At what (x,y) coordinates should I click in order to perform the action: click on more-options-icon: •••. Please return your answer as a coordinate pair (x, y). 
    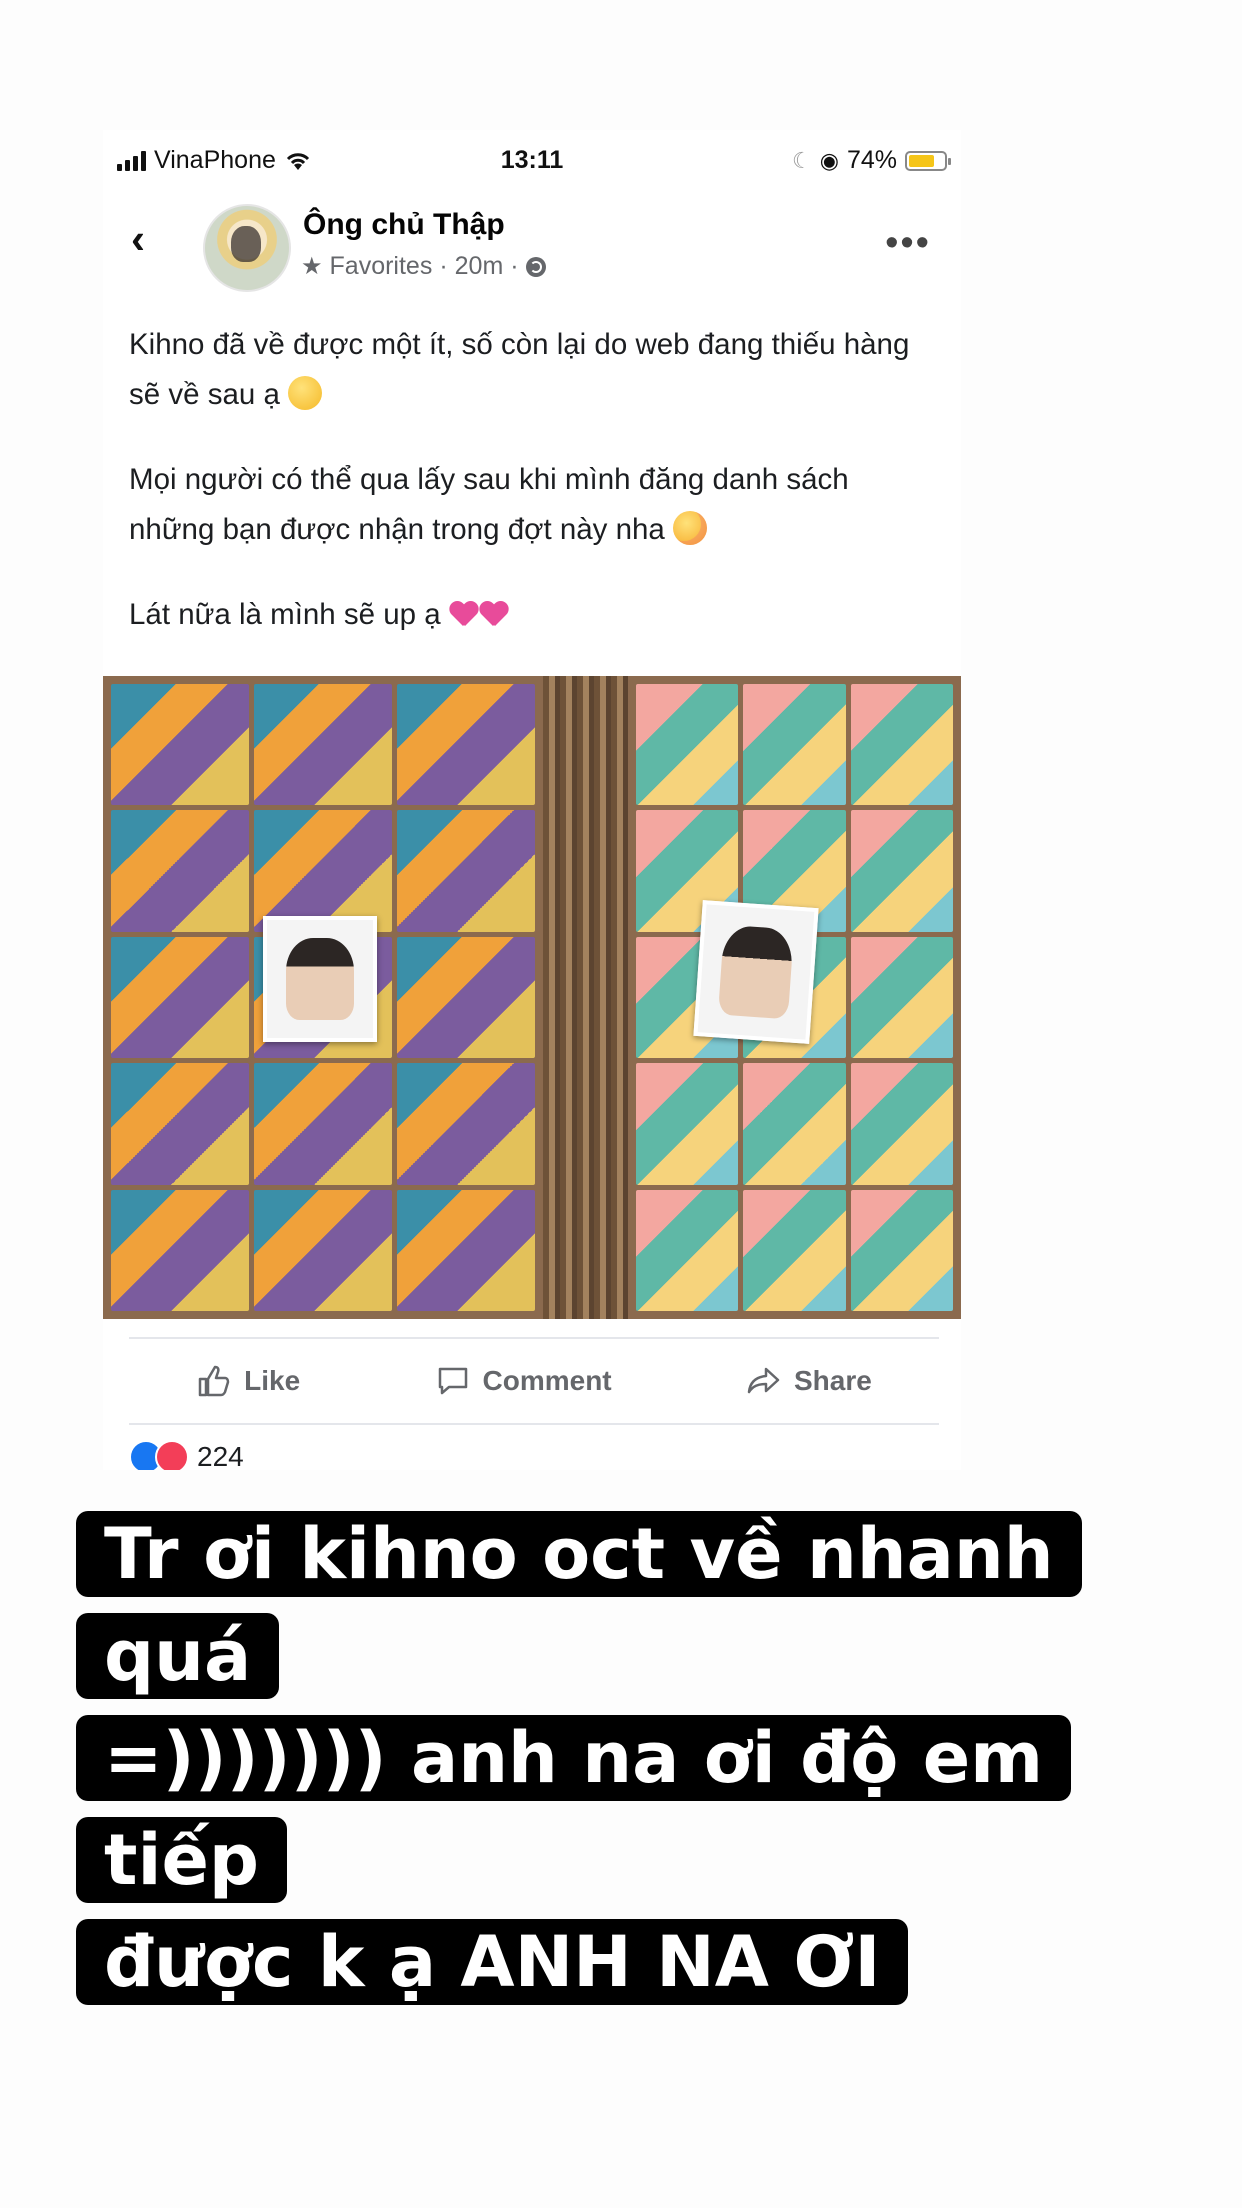
    Looking at the image, I should click on (908, 243).